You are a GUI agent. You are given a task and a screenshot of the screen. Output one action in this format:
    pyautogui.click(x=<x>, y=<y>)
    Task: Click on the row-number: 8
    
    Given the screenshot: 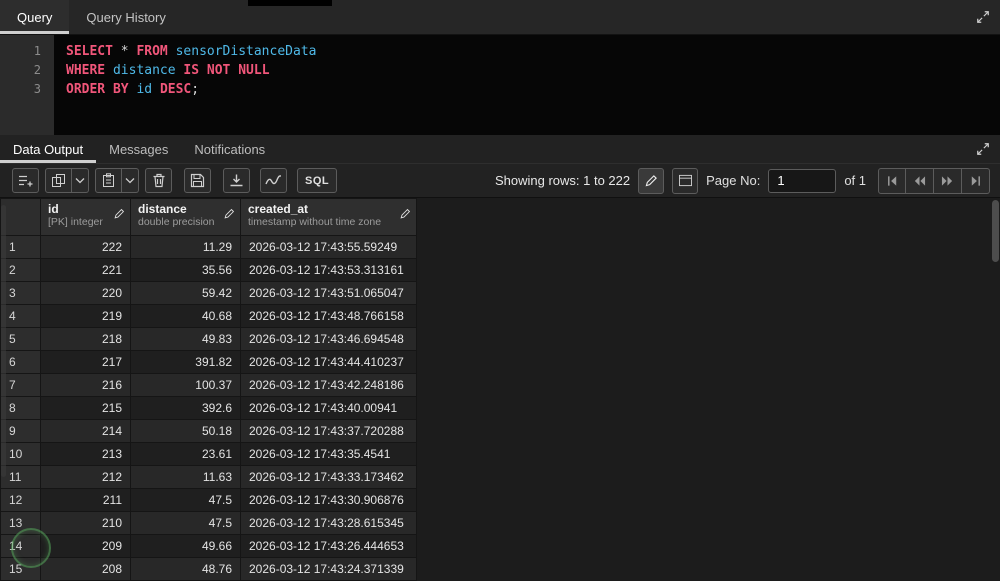 What is the action you would take?
    pyautogui.click(x=20, y=408)
    